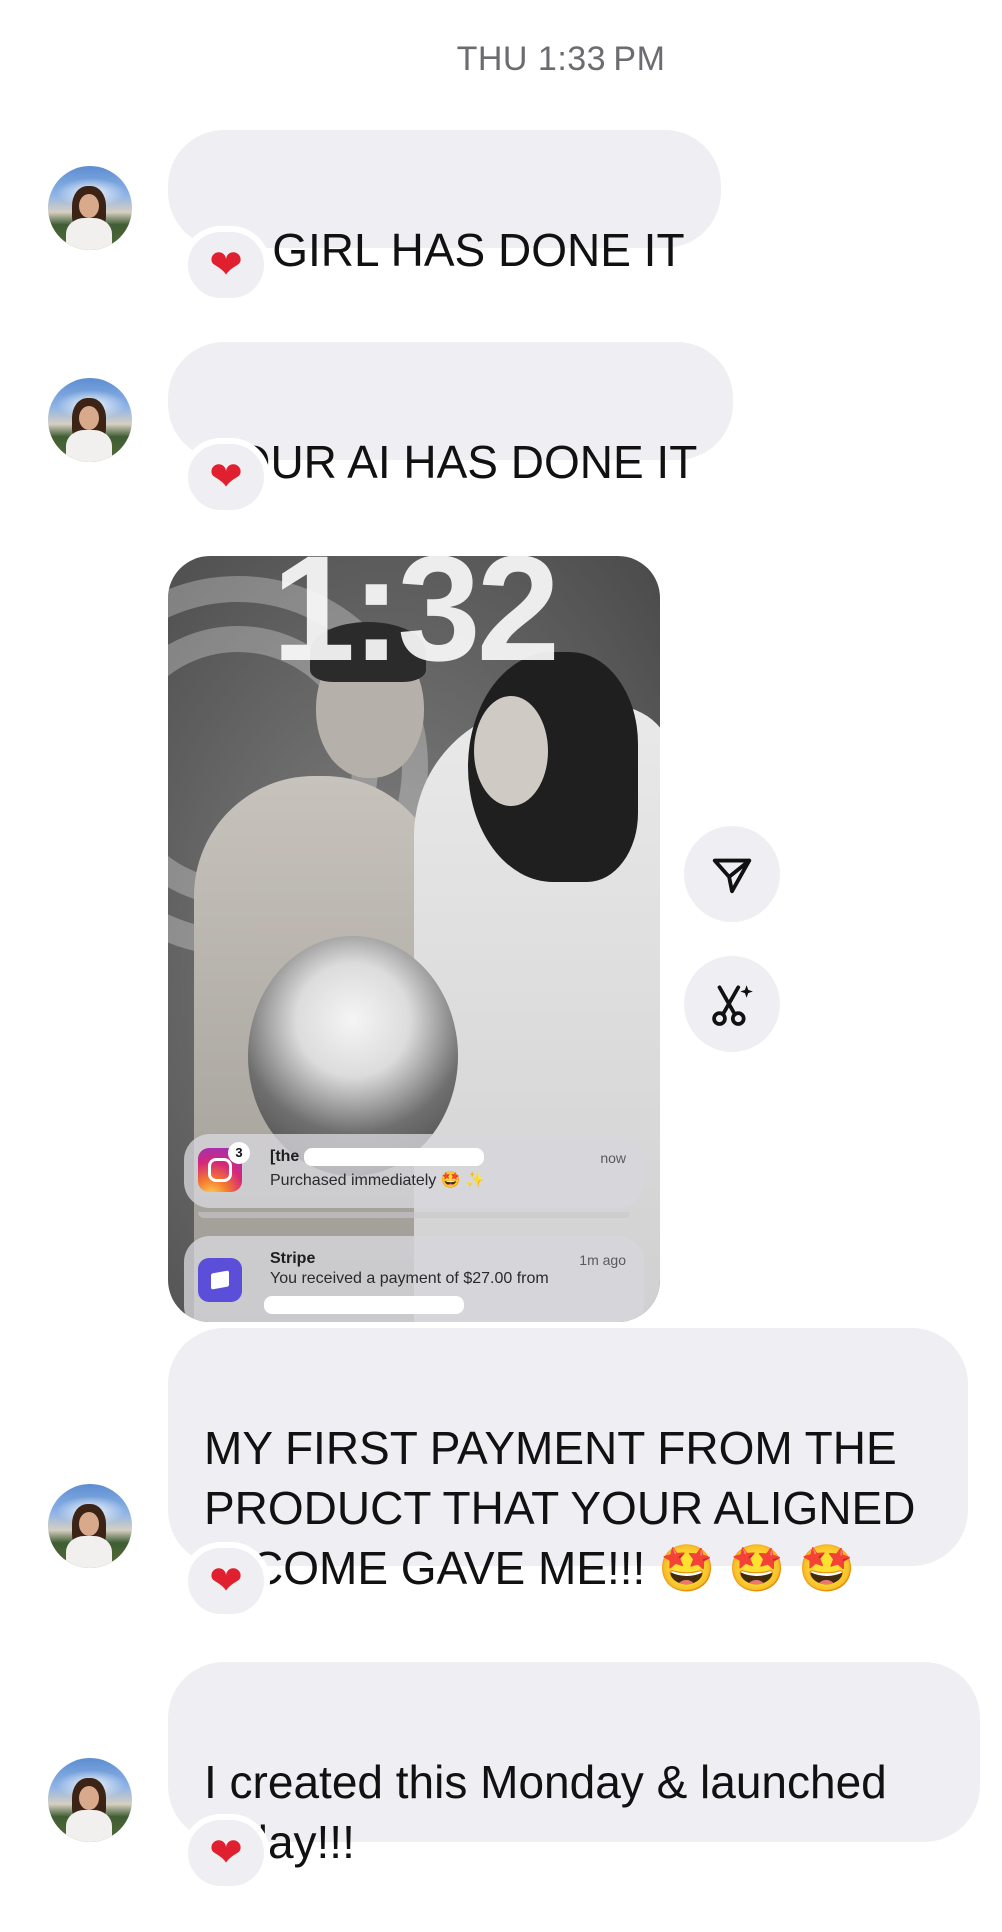 This screenshot has width=1002, height=1932. Describe the element at coordinates (451, 462) in the screenshot. I see `message-text: YOUR AI HAS DONE IT` at that location.